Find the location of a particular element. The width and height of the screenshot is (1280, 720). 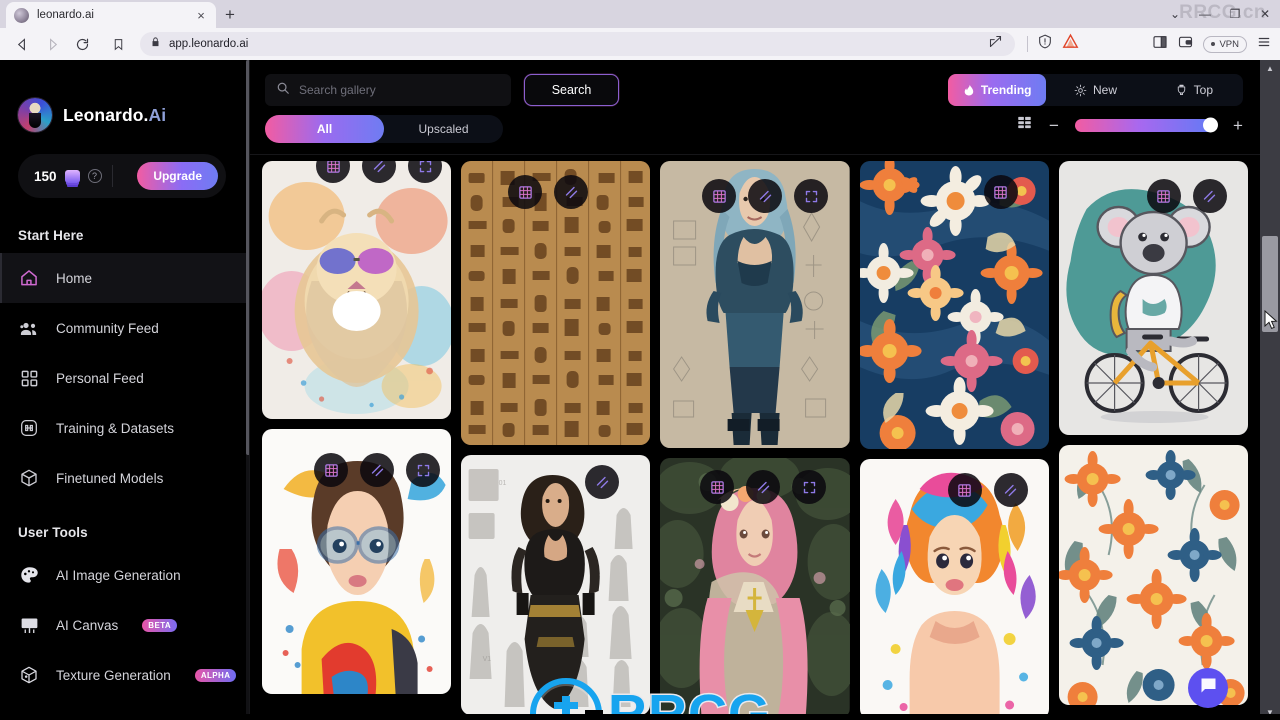

gallery-card-dark-warrior-woman-sheet: 0122V1 is located at coordinates (556, 585).